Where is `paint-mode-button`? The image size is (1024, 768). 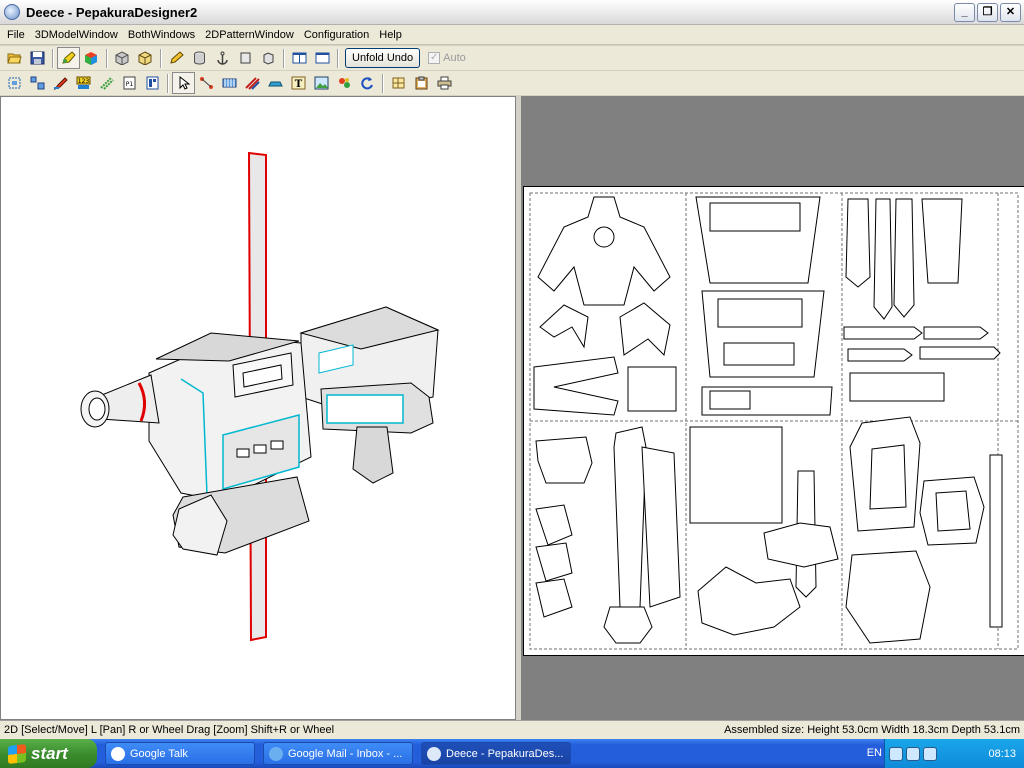 paint-mode-button is located at coordinates (68, 58).